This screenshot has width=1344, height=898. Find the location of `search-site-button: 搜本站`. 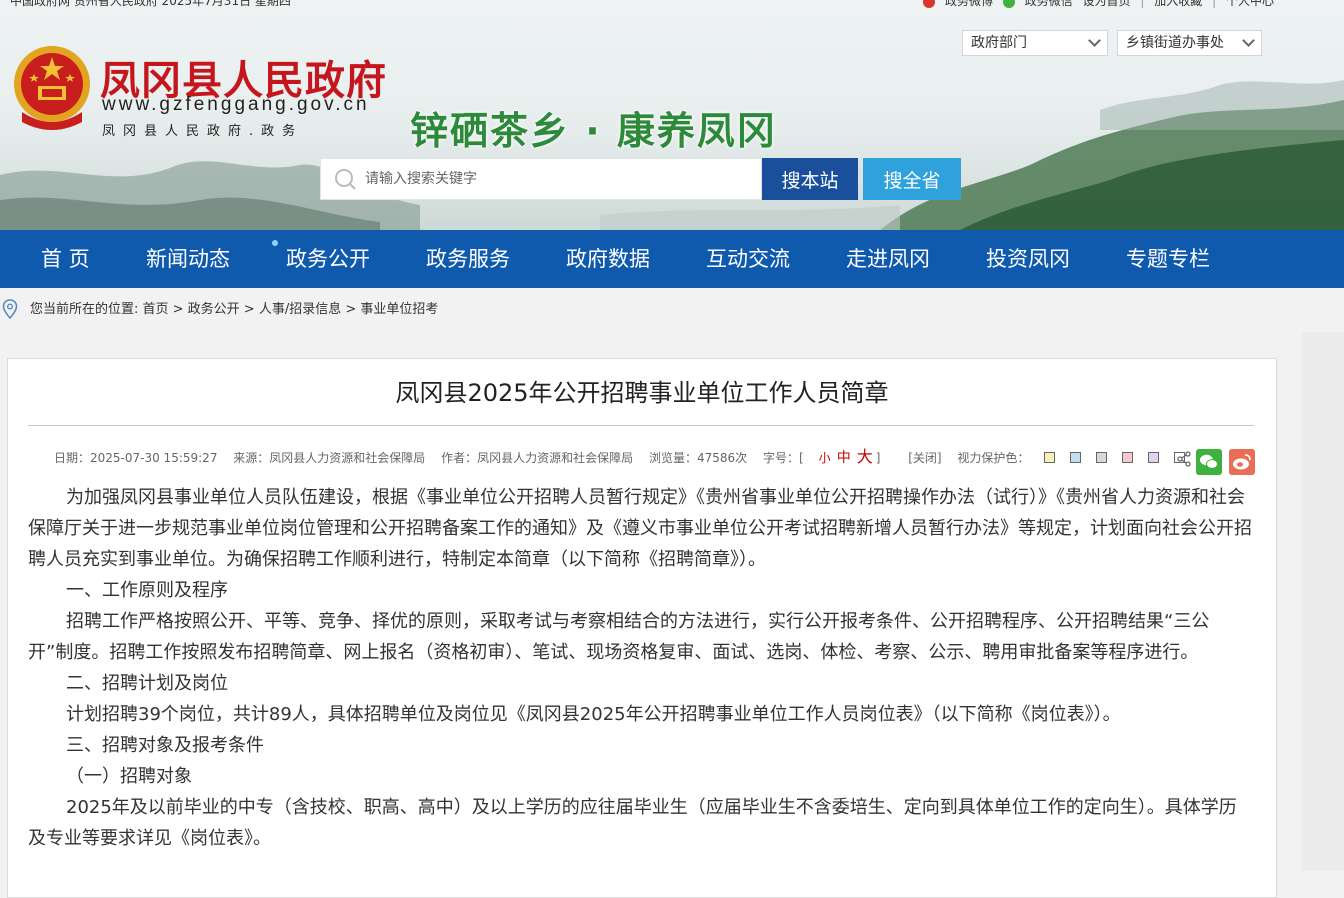

search-site-button: 搜本站 is located at coordinates (810, 179).